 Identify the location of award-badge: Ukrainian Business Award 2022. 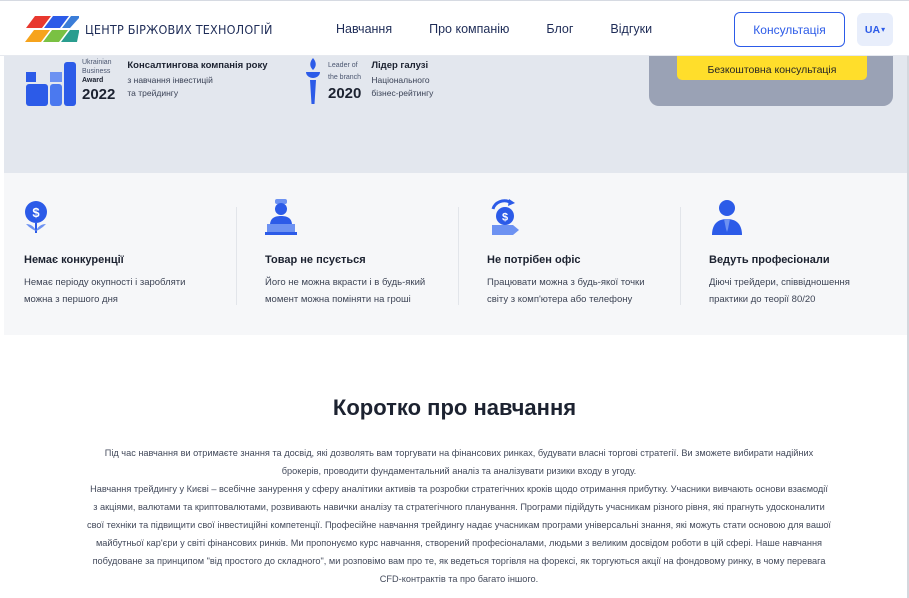
(98, 80).